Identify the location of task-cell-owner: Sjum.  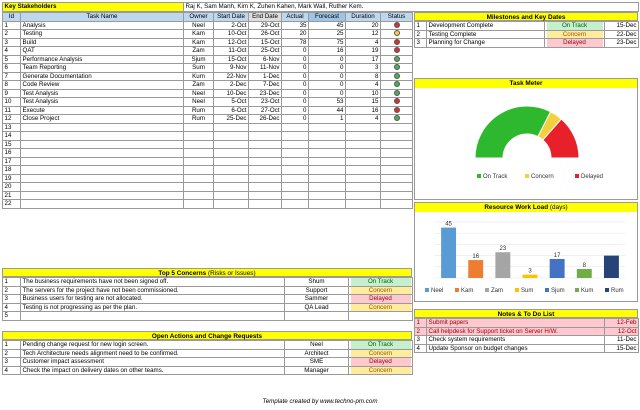
(198, 59).